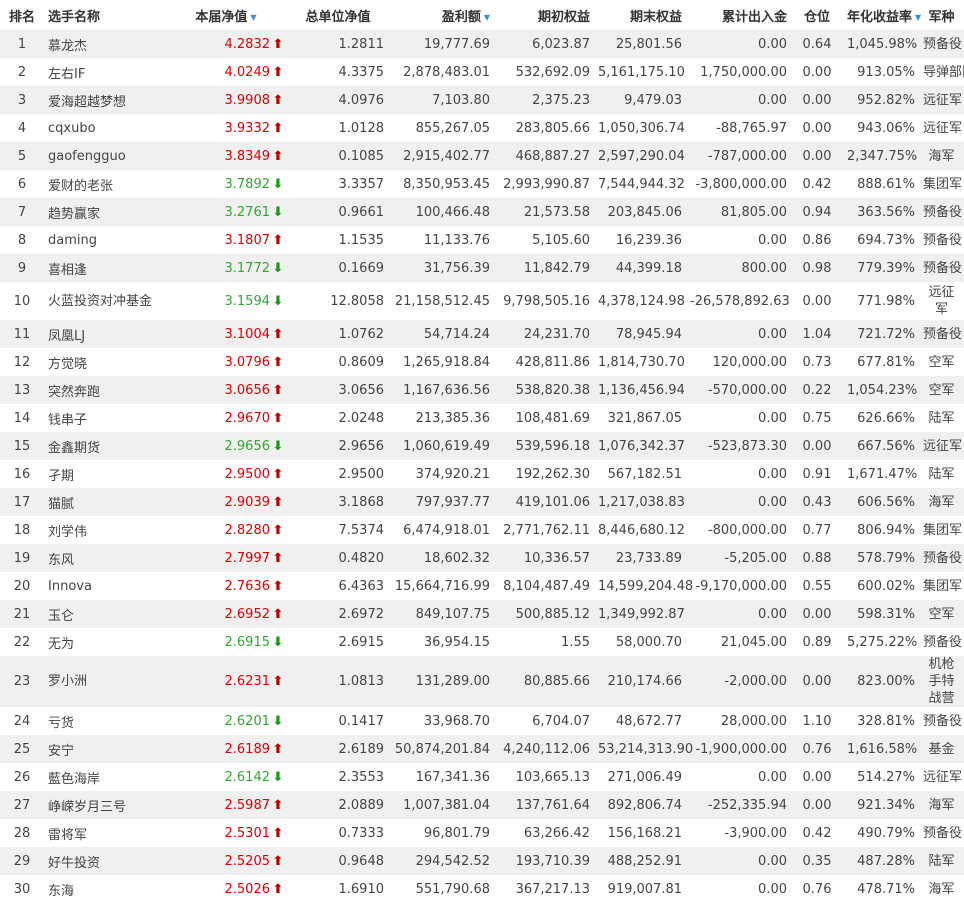 Image resolution: width=964 pixels, height=903 pixels. I want to click on nav-value: 3.0796, so click(247, 362).